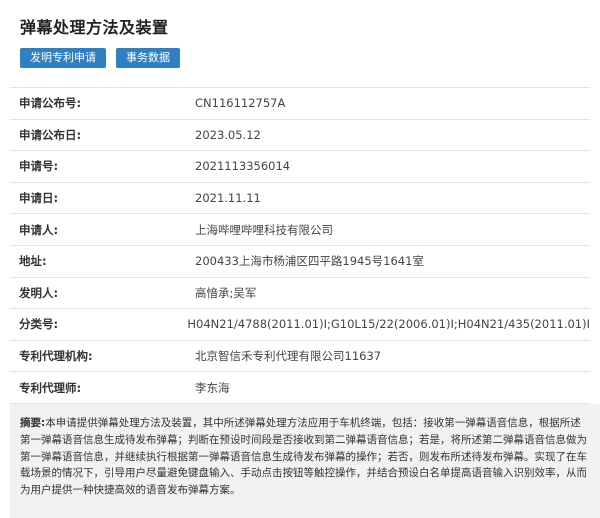 The width and height of the screenshot is (600, 518). What do you see at coordinates (300, 294) in the screenshot?
I see `field-inventor: 发明人: 高愔承;吴军` at bounding box center [300, 294].